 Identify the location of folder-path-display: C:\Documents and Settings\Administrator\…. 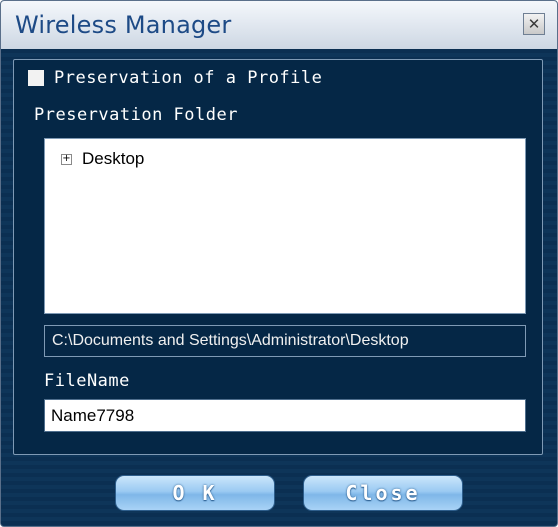
(285, 341).